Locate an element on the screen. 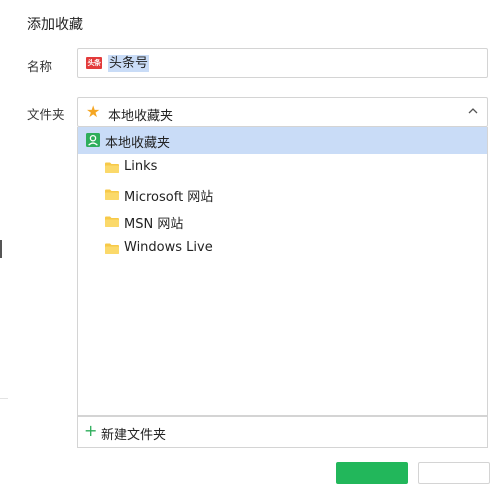 The image size is (492, 484). tree-item-label: Windows Live is located at coordinates (168, 247).